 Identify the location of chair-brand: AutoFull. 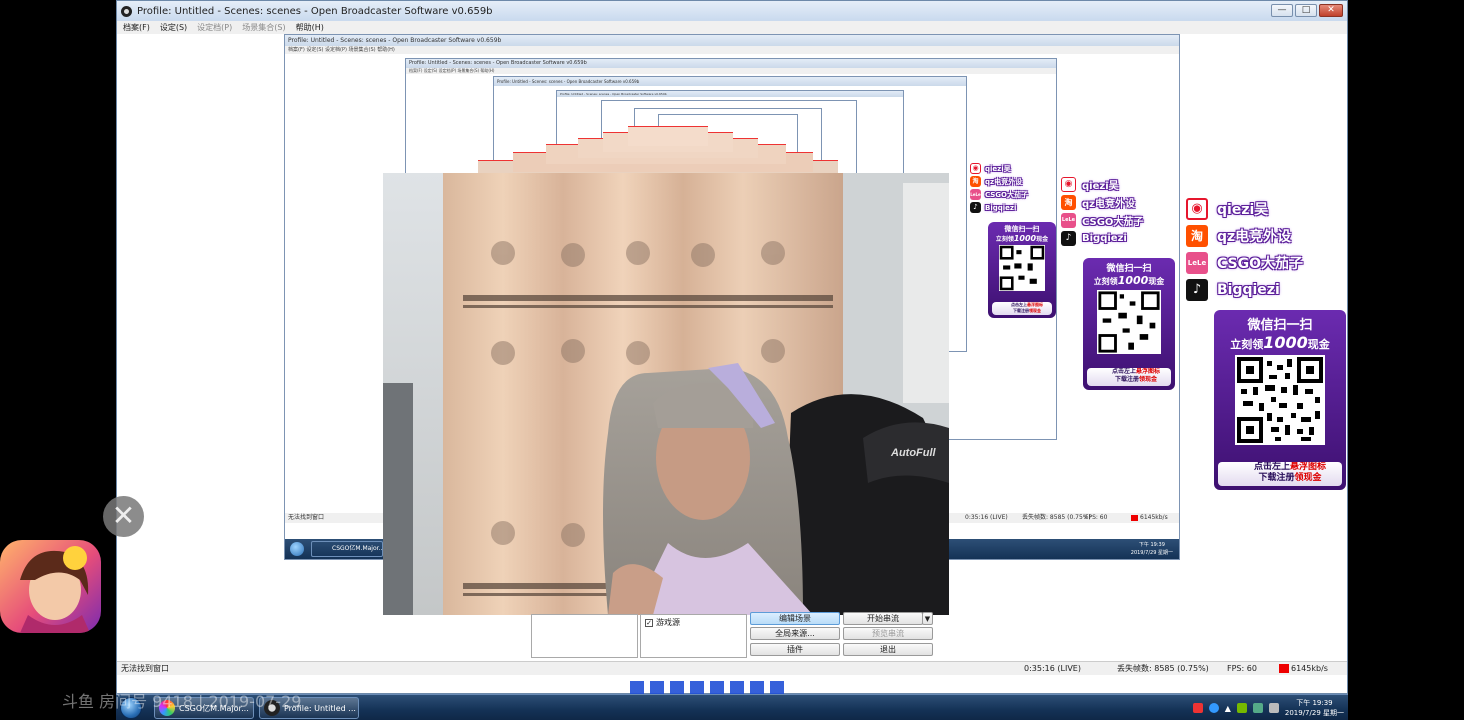
(913, 453).